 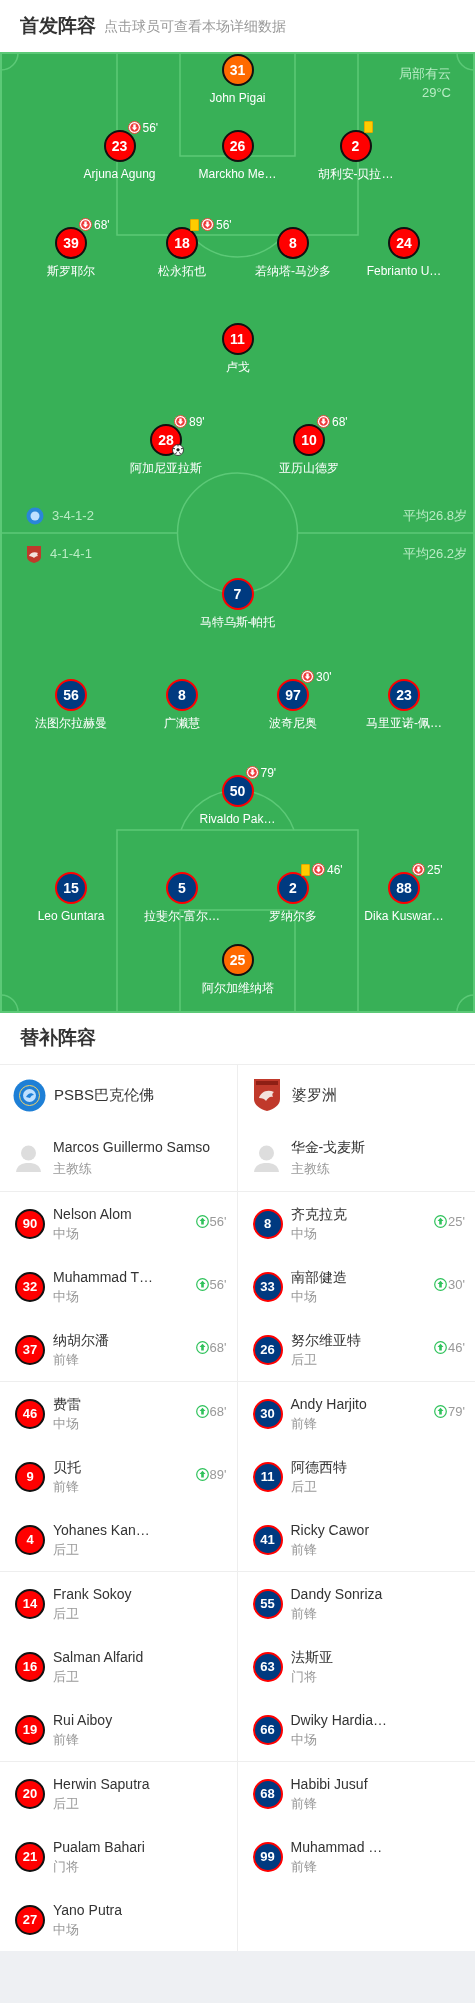 What do you see at coordinates (30, 1793) in the screenshot?
I see `player-number: 20` at bounding box center [30, 1793].